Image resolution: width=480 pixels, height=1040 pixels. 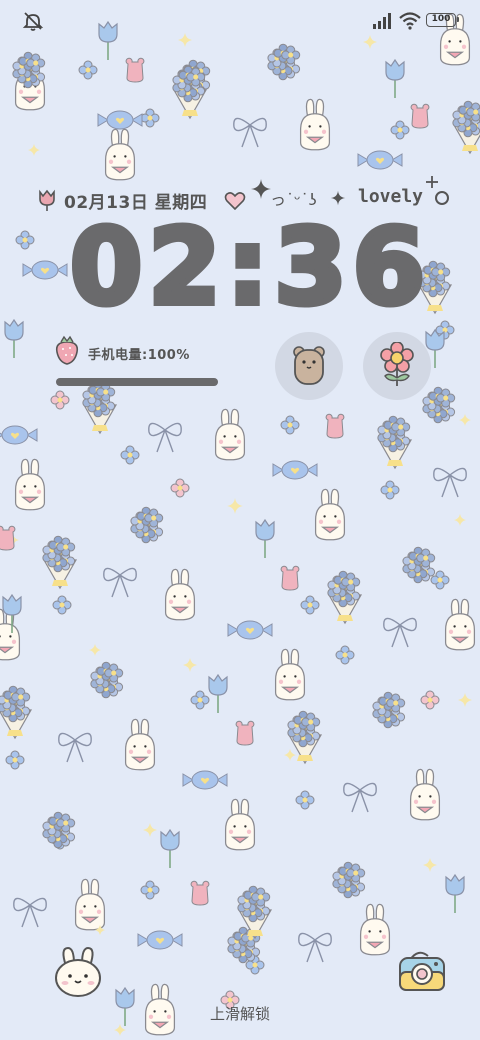 I want to click on bear-shortcut-button, so click(x=309, y=366).